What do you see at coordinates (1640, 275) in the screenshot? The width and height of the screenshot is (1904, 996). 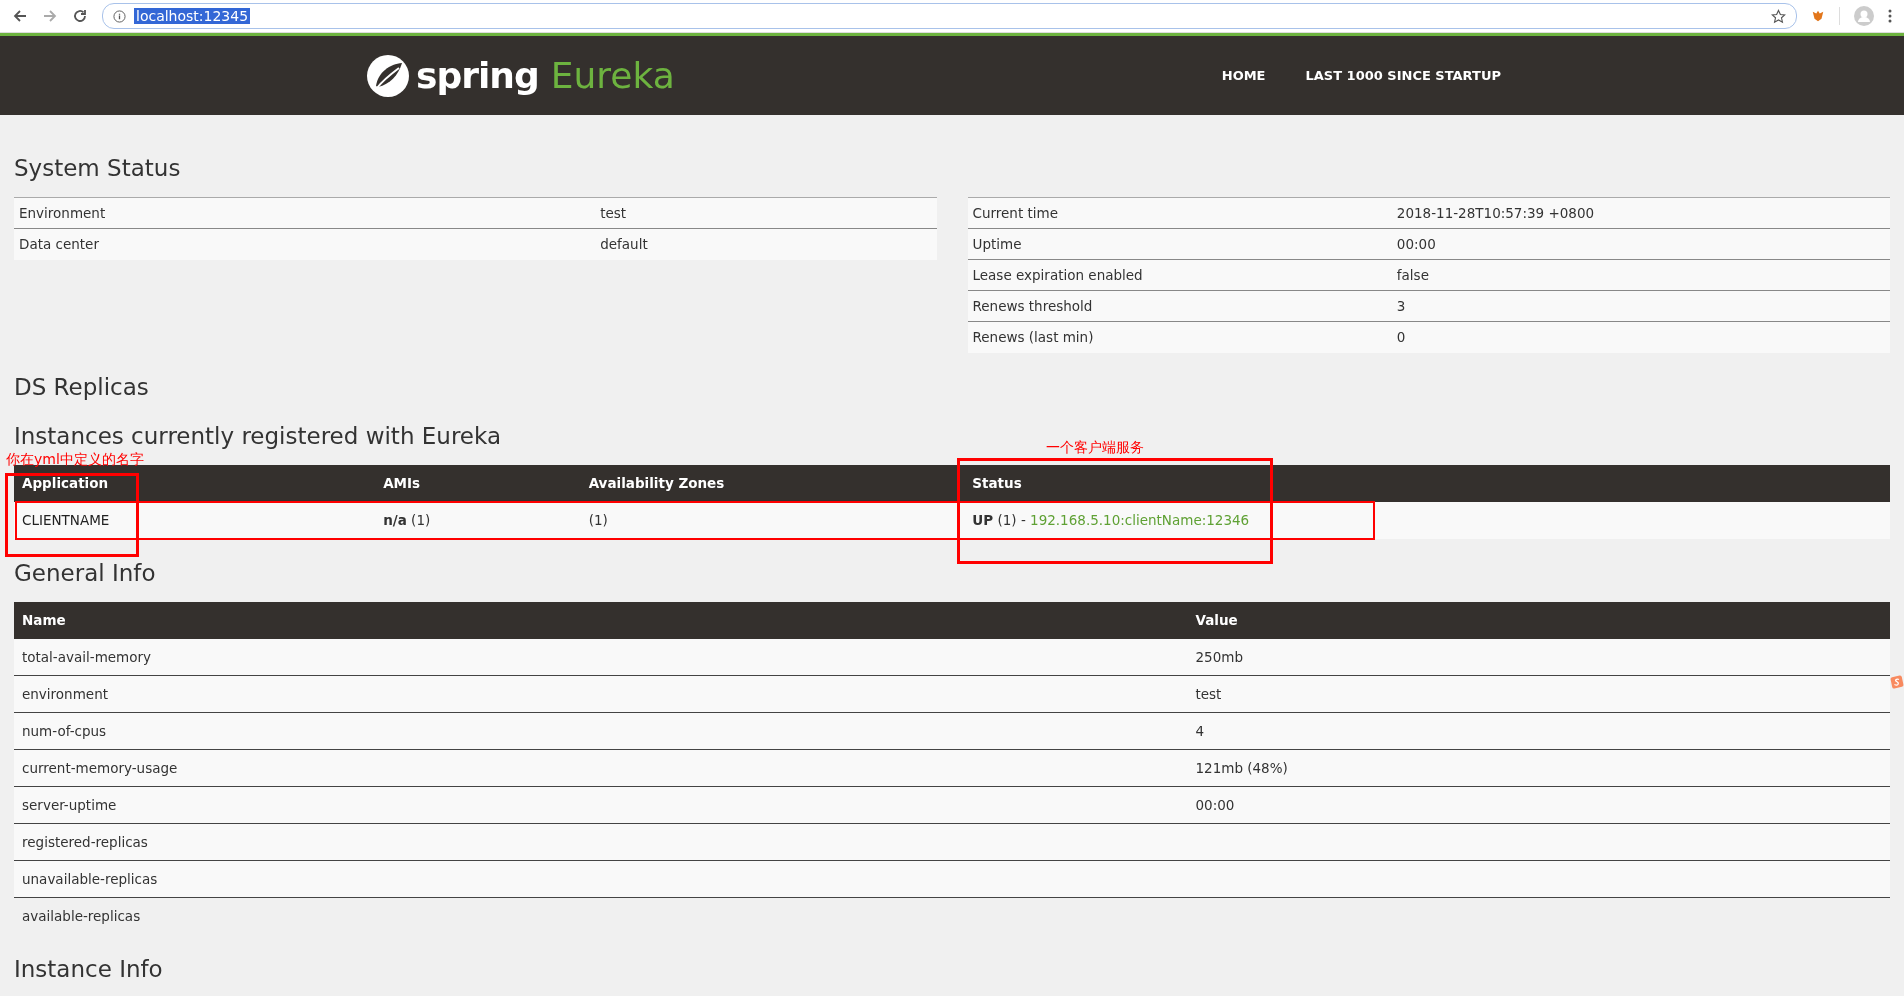 I see `table-cell: false` at bounding box center [1640, 275].